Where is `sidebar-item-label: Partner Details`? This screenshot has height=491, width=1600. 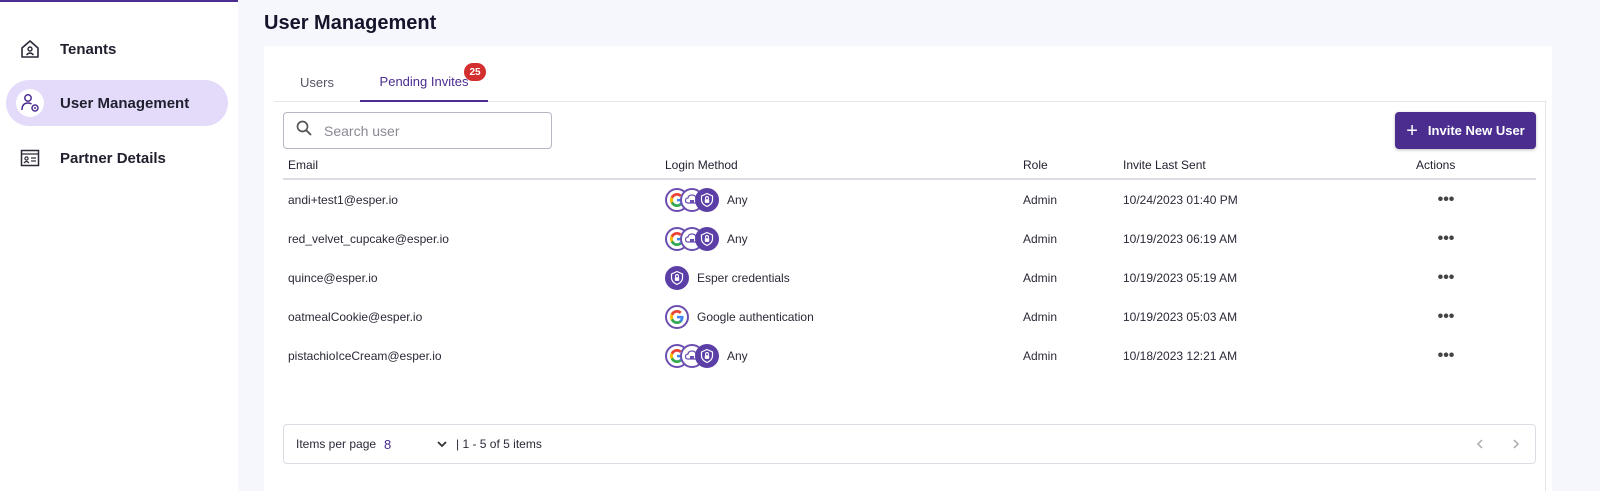
sidebar-item-label: Partner Details is located at coordinates (113, 158).